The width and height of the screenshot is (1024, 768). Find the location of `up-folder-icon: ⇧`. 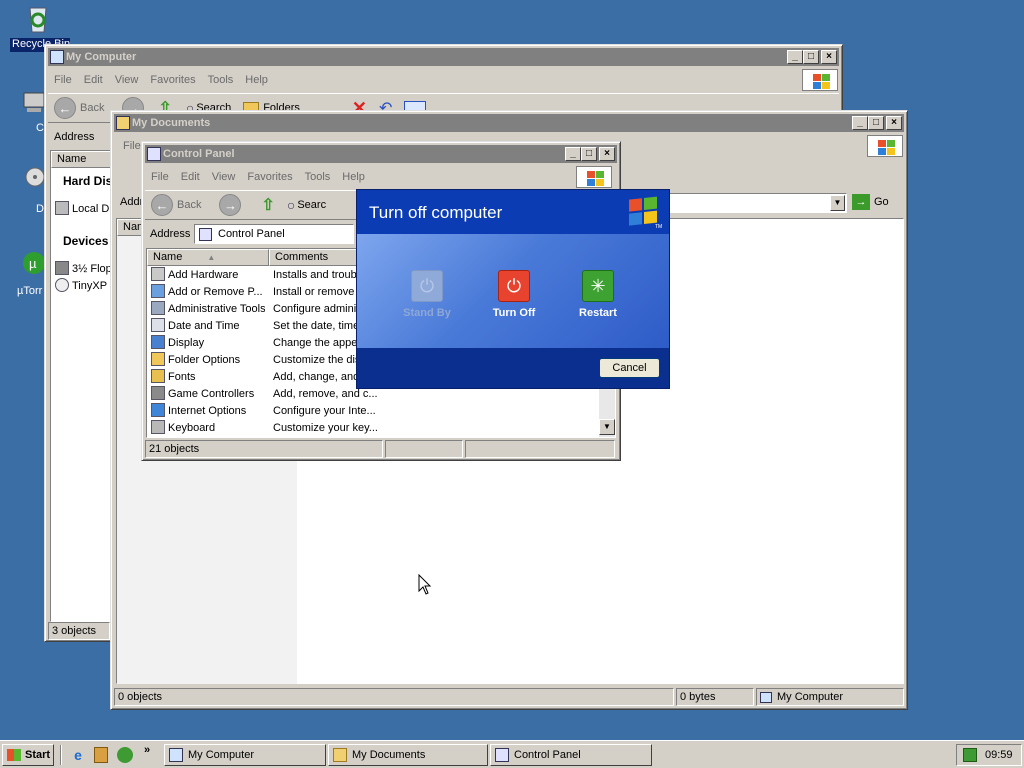

up-folder-icon: ⇧ is located at coordinates (267, 205).